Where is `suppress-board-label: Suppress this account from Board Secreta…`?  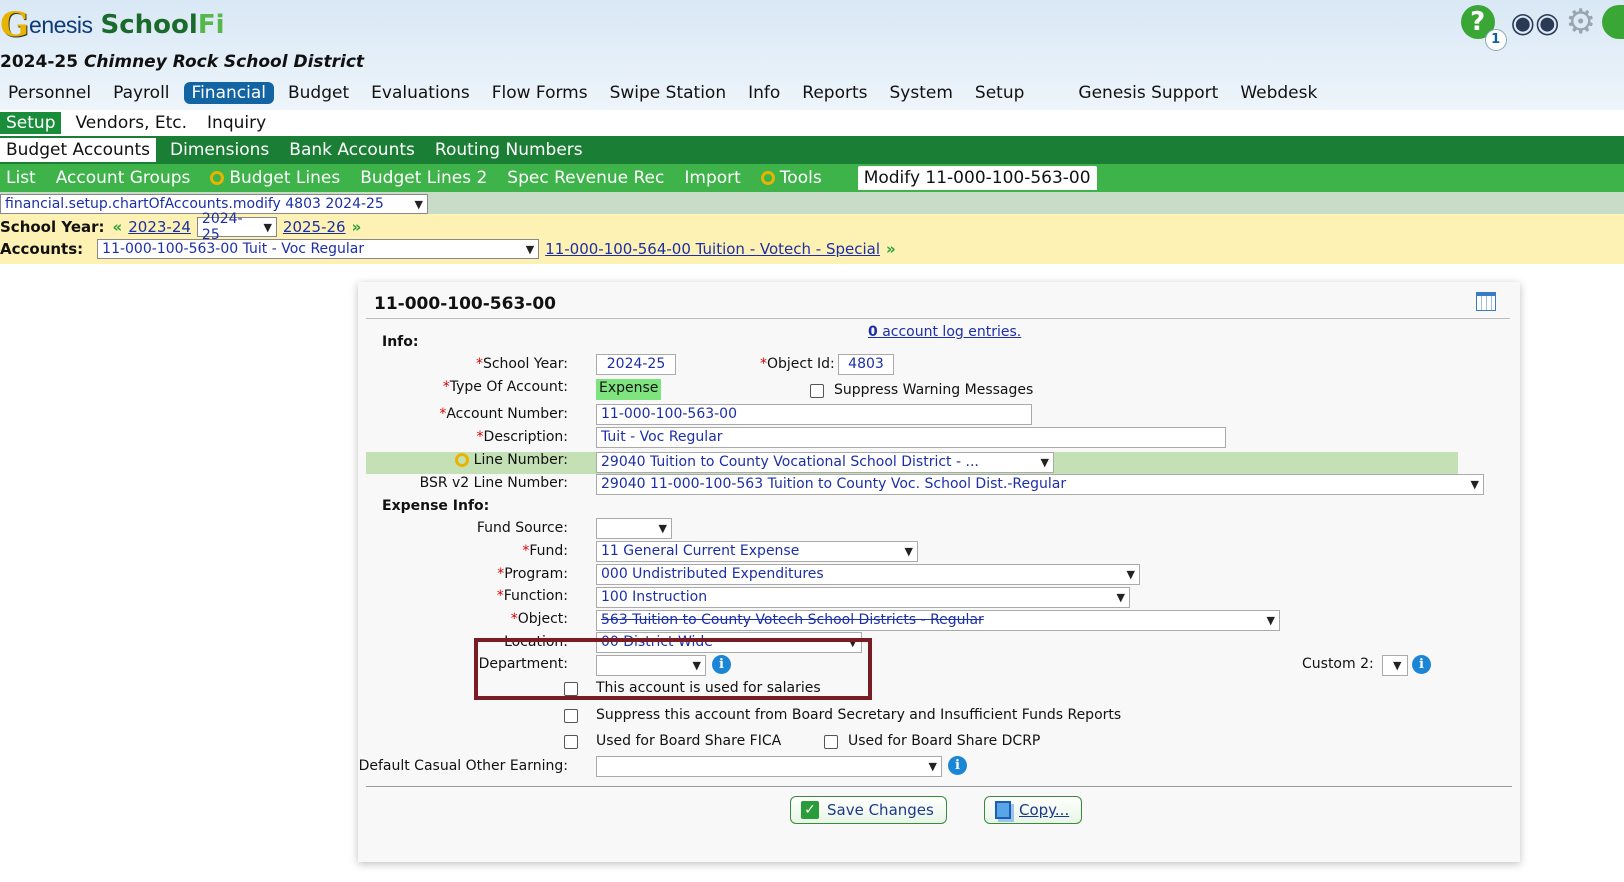
suppress-board-label: Suppress this account from Board Secreta… is located at coordinates (859, 715).